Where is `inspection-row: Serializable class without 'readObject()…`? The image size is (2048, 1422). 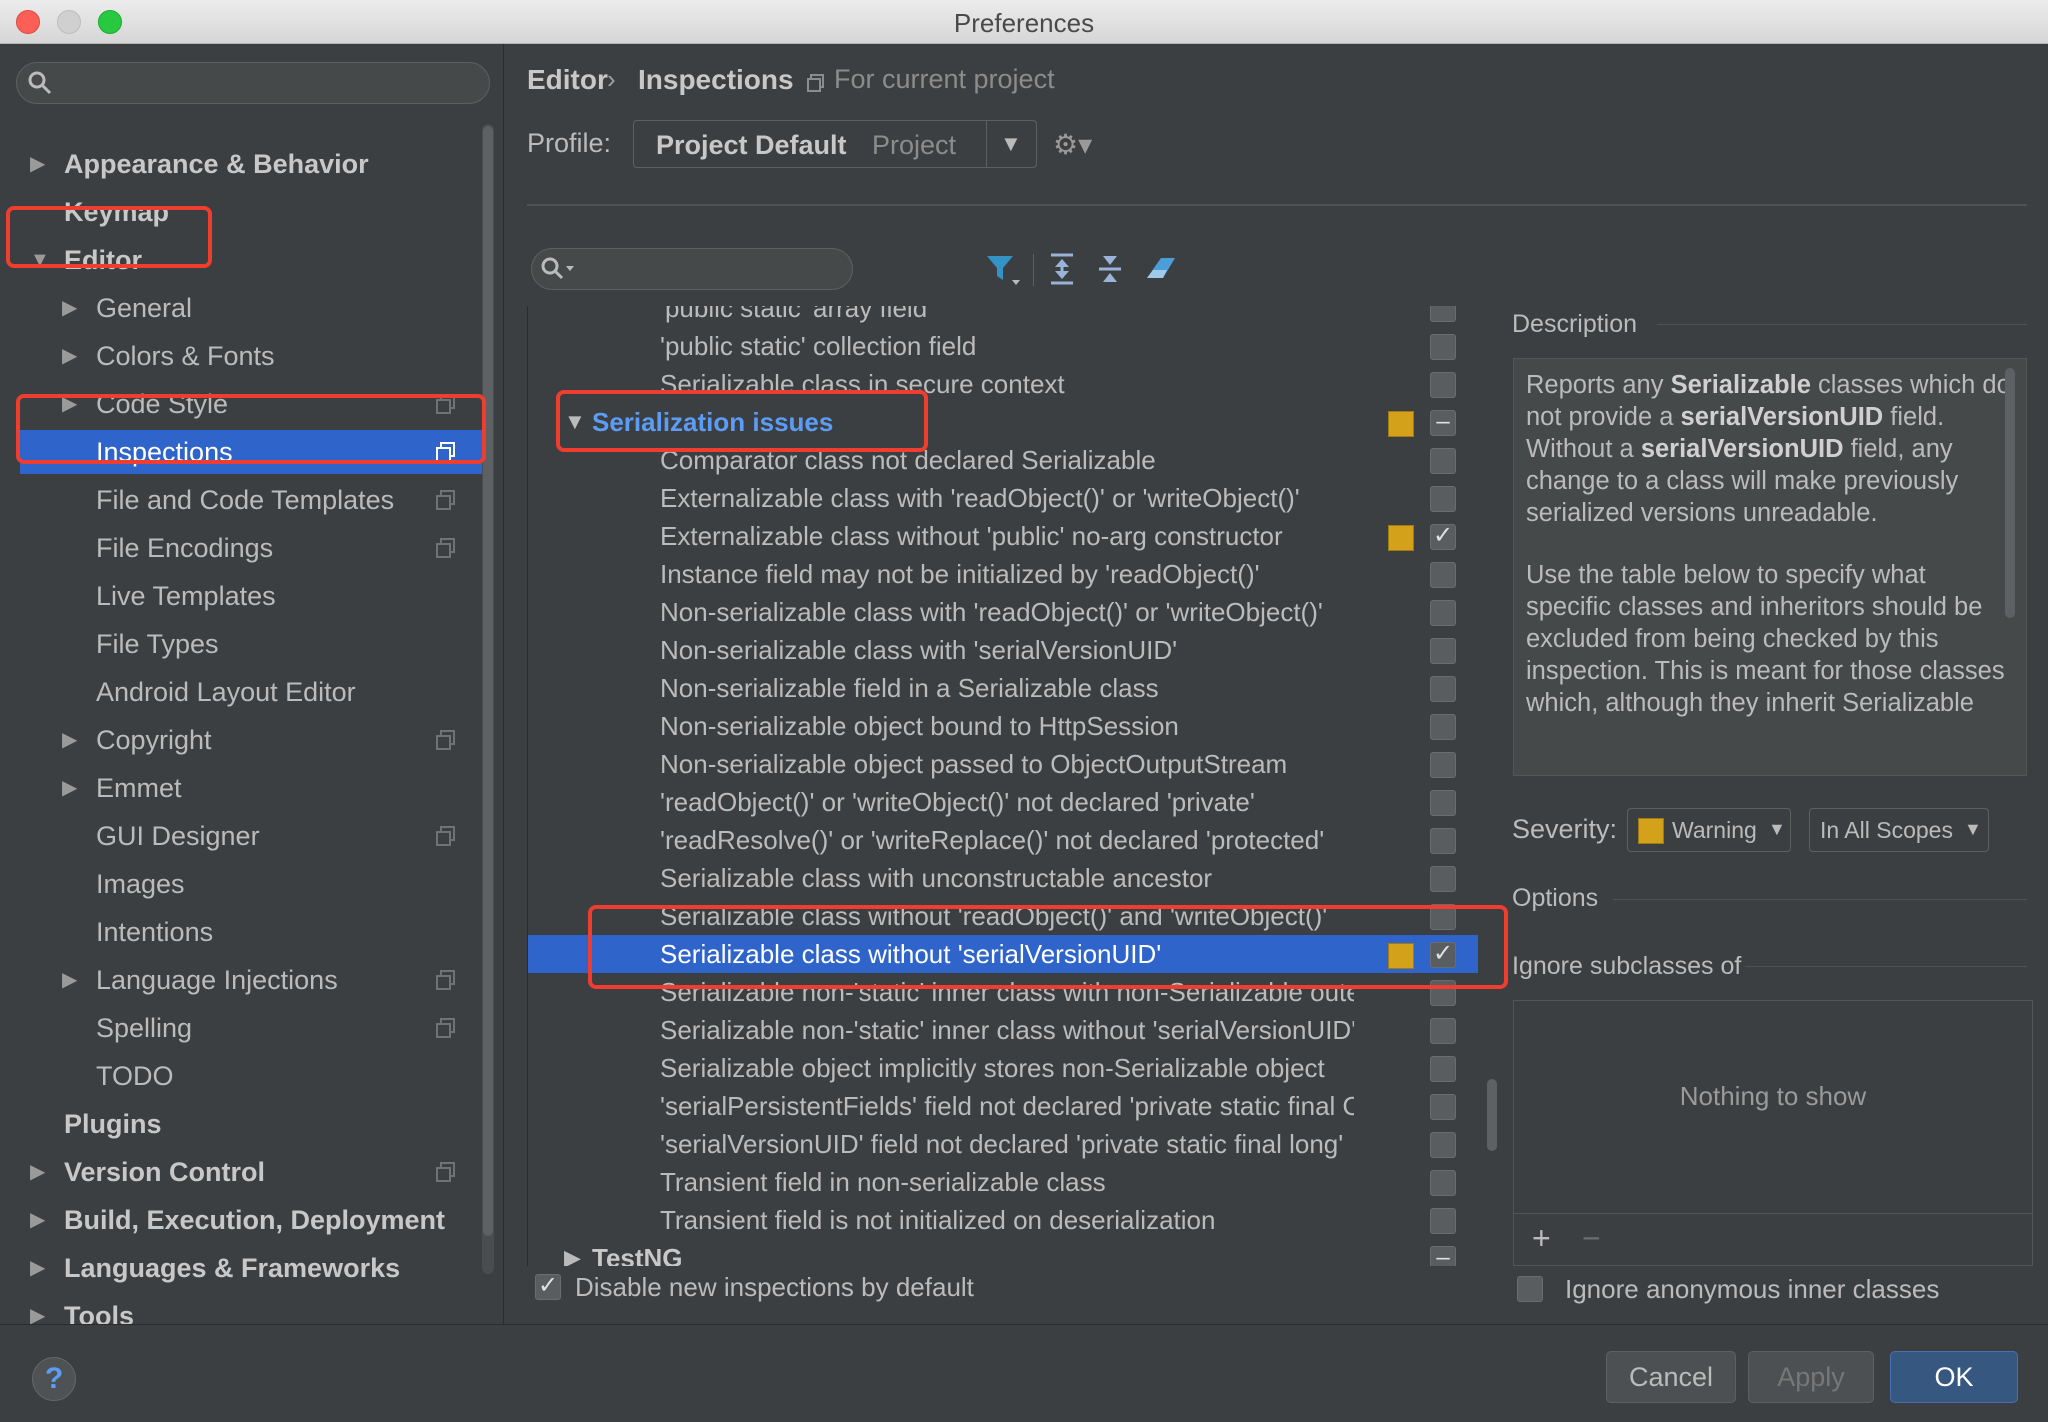
inspection-row: Serializable class without 'readObject()… is located at coordinates (1003, 916).